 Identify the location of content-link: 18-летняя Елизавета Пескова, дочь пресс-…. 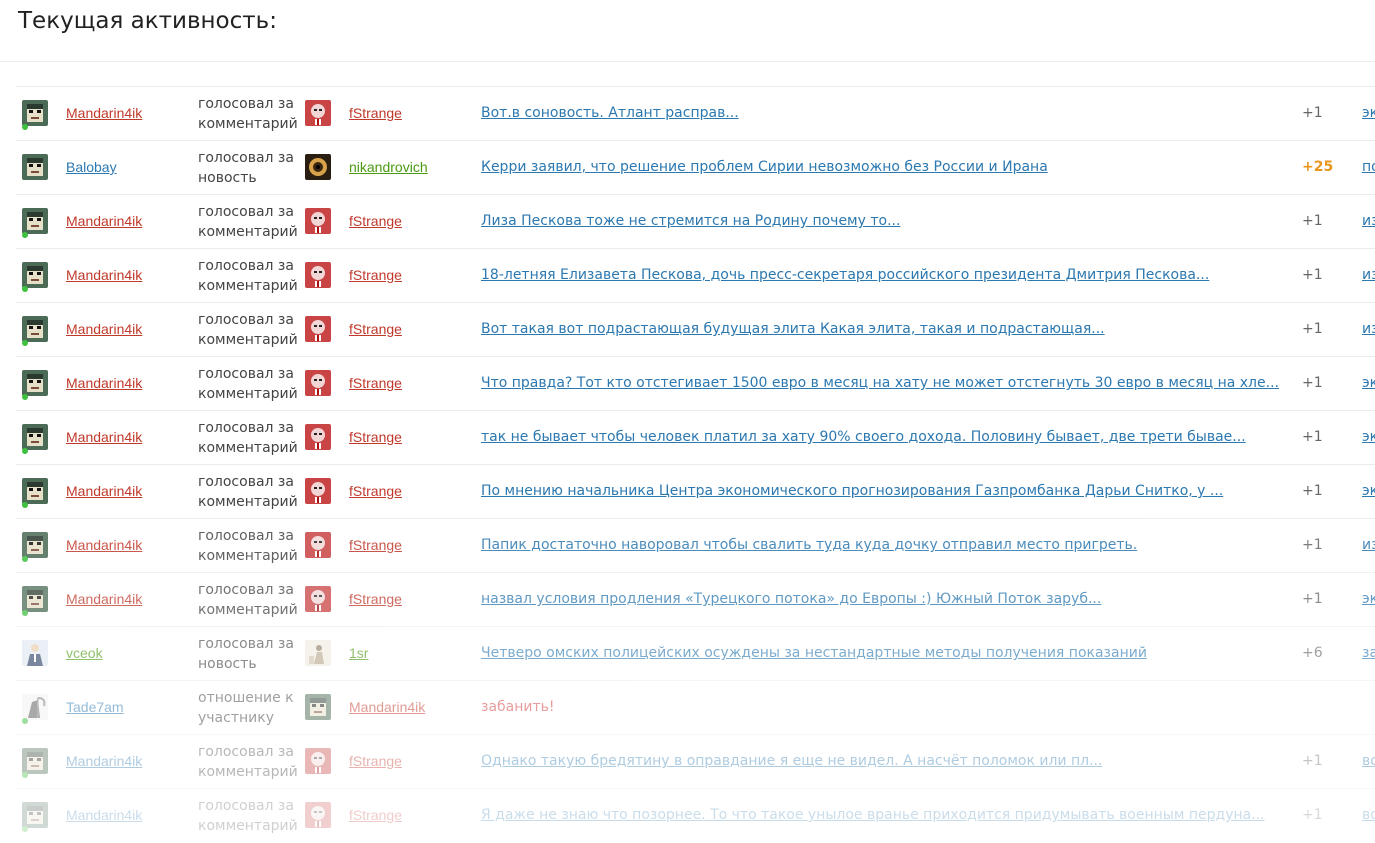
(845, 275).